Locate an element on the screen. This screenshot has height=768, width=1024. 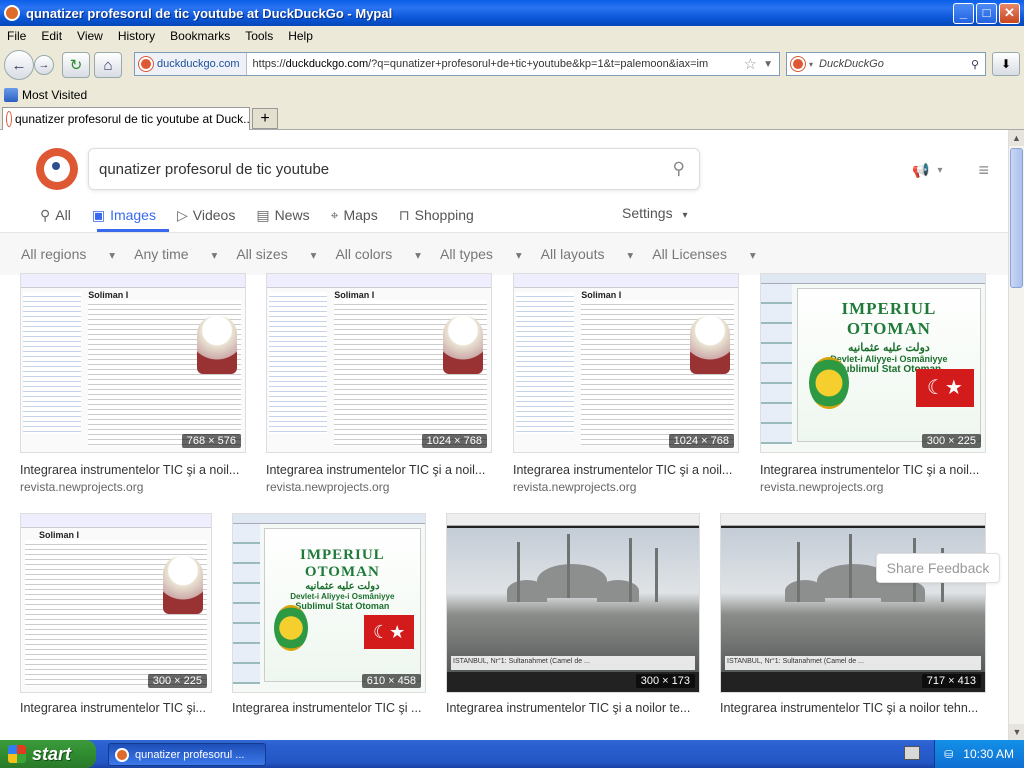
menu-file: File is located at coordinates (17, 36).